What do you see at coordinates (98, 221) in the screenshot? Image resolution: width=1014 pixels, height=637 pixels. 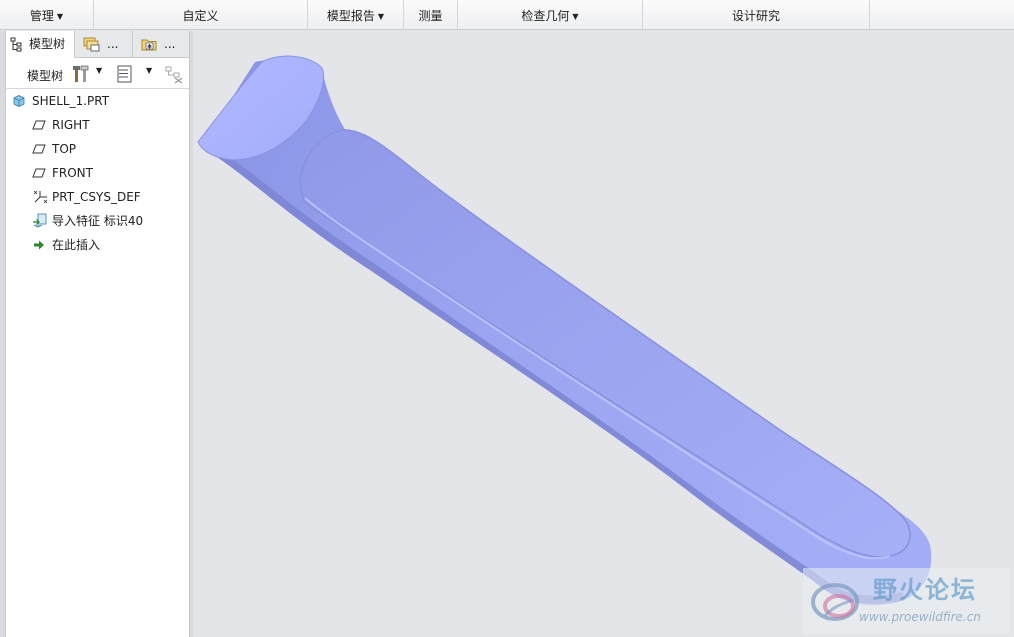 I see `tree-item-label: 导入特征 标识40` at bounding box center [98, 221].